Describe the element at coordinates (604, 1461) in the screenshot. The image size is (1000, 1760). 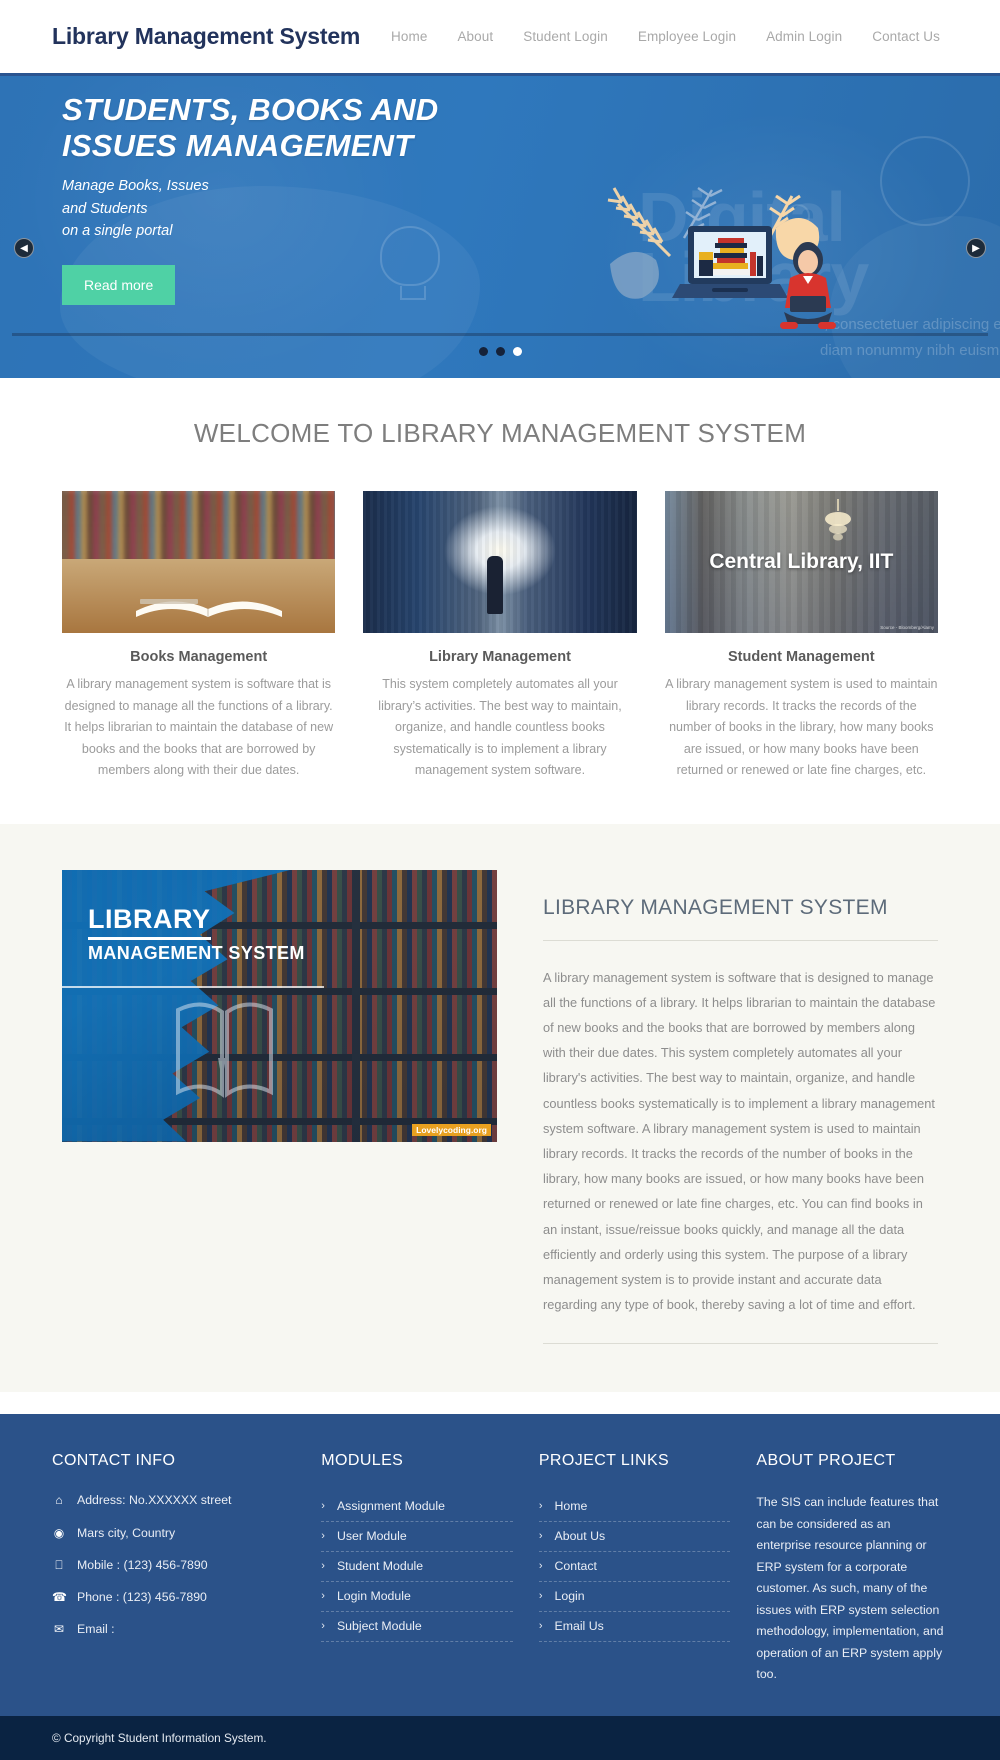
I see `footer-heading-project-links: PROJECT LINKS` at that location.